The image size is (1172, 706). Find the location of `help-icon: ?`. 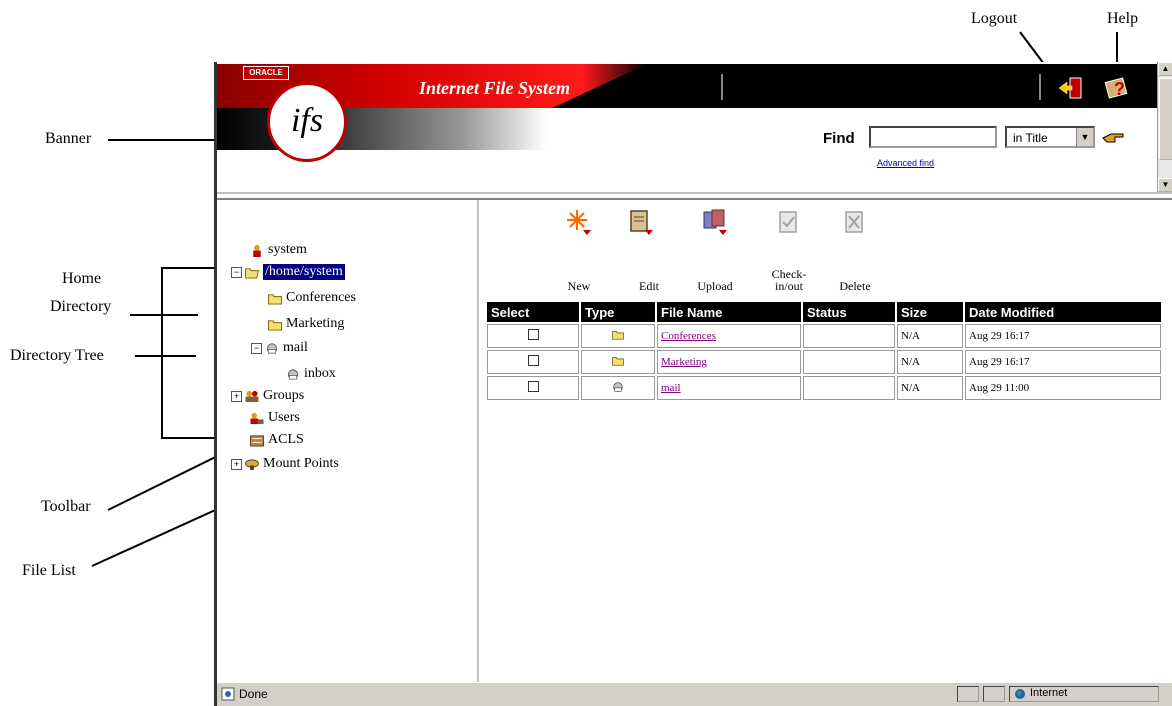

help-icon: ? is located at coordinates (1117, 88).